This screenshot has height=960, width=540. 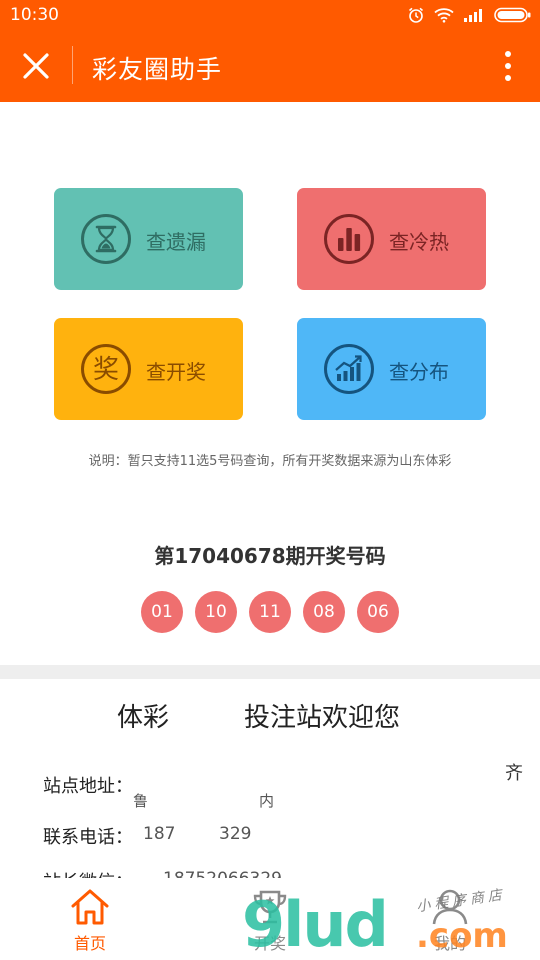 I want to click on info-note: 说明：暂只支持11选5号码查询，所有开奖数据来源为山东体彩, so click(x=270, y=461).